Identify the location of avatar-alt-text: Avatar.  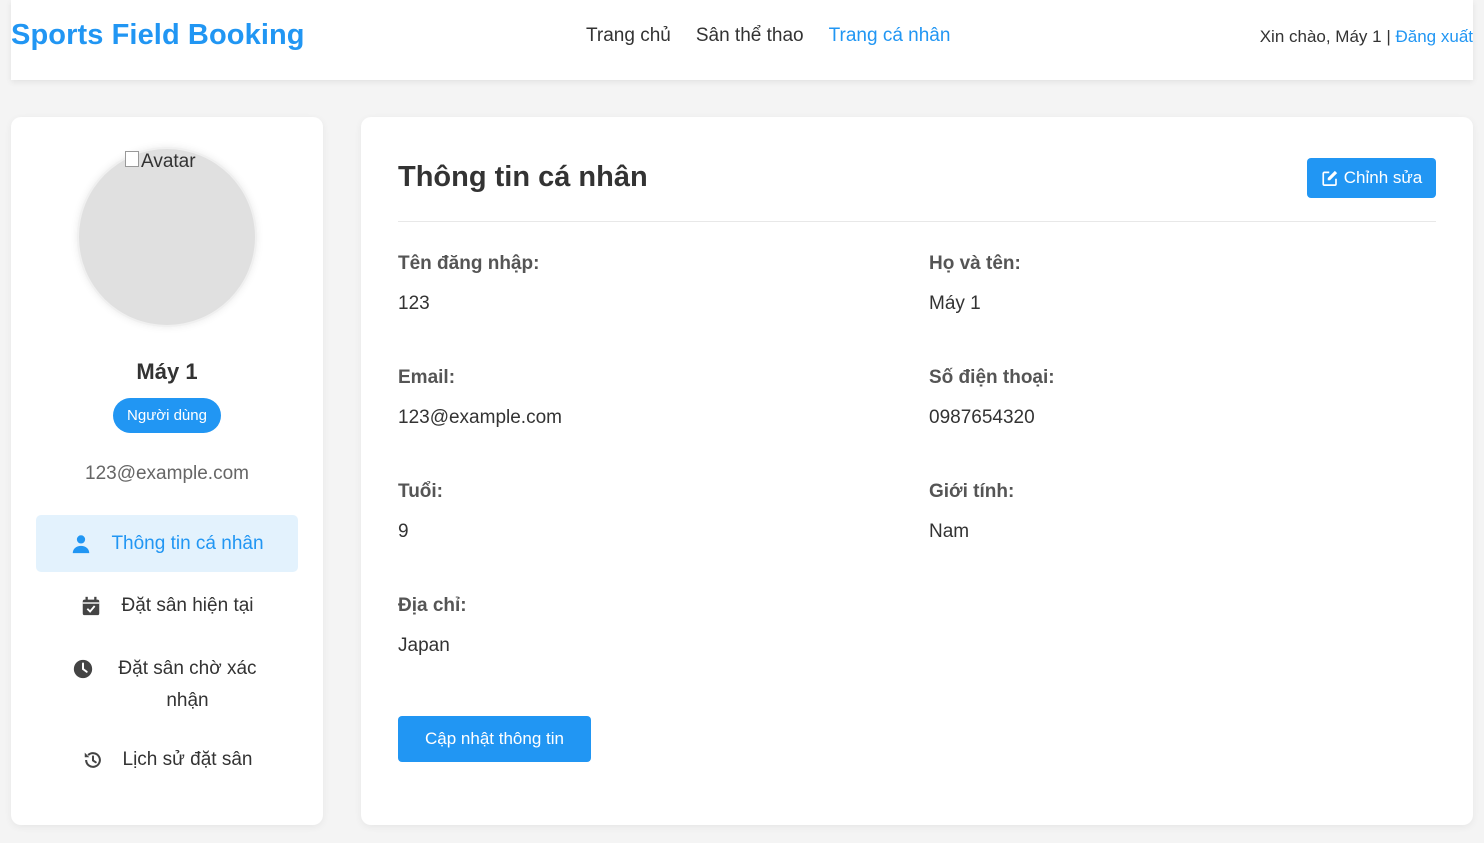
(160, 162).